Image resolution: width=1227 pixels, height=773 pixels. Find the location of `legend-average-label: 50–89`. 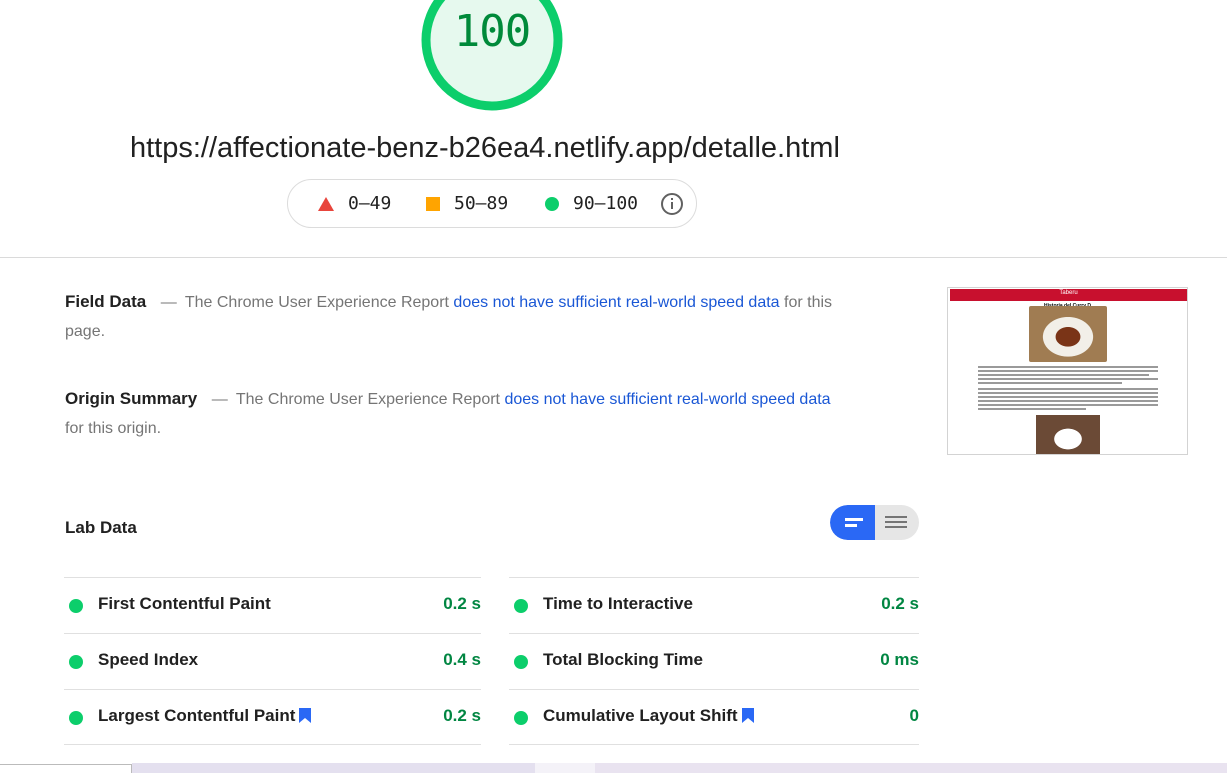

legend-average-label: 50–89 is located at coordinates (481, 203).